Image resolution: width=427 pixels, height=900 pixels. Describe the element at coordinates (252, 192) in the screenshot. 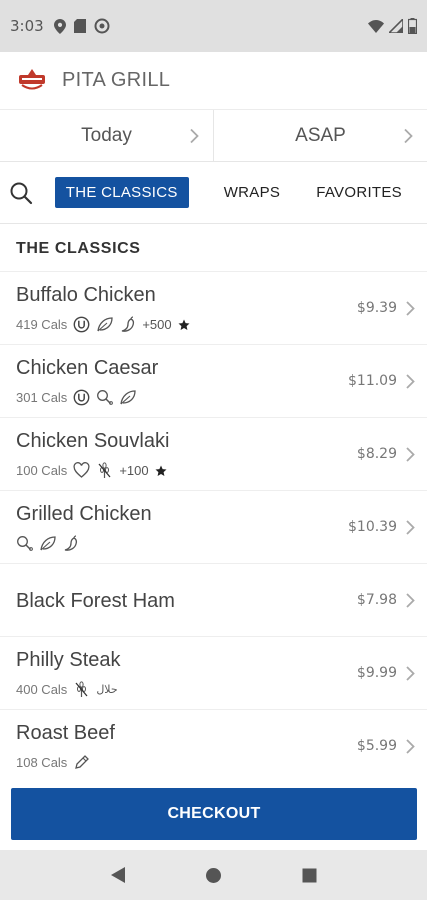

I see `tab-wraps: WRAPS` at that location.